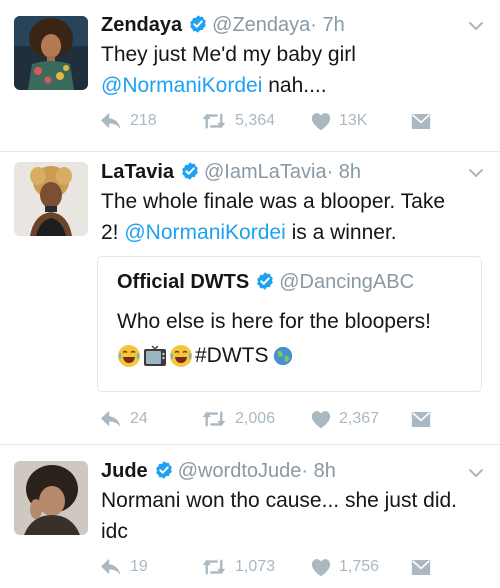 This screenshot has height=588, width=500. Describe the element at coordinates (232, 356) in the screenshot. I see `hashtag: #DWTS` at that location.